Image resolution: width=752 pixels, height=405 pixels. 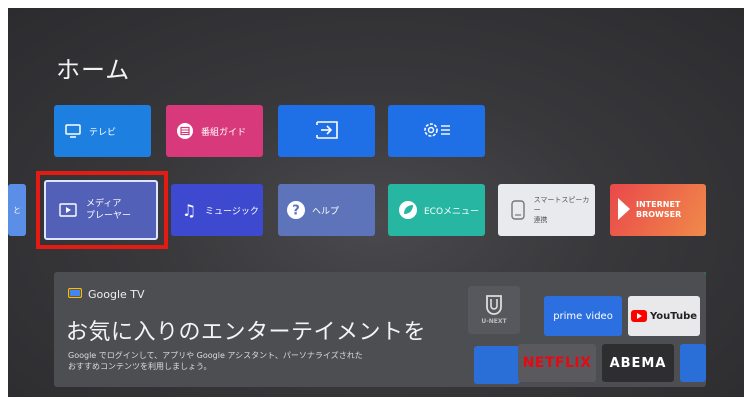 What do you see at coordinates (693, 363) in the screenshot?
I see `partial-app-tile-right` at bounding box center [693, 363].